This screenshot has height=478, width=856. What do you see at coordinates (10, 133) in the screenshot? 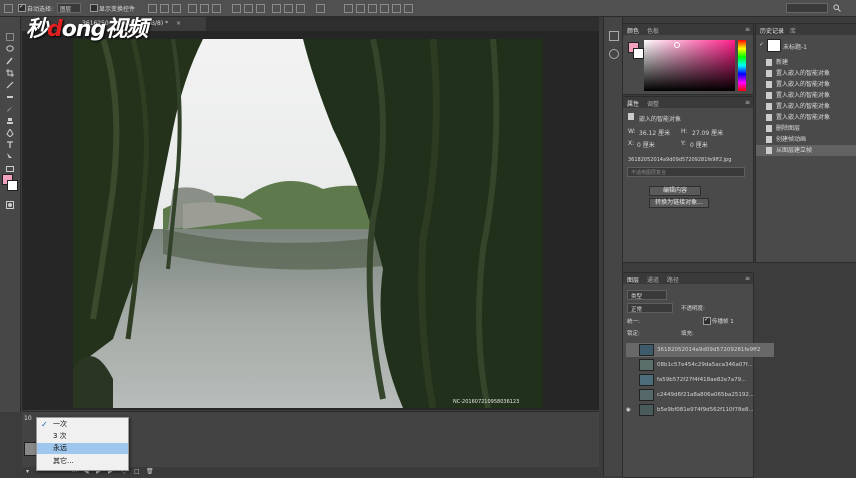
I see `pen-tool-icon` at bounding box center [10, 133].